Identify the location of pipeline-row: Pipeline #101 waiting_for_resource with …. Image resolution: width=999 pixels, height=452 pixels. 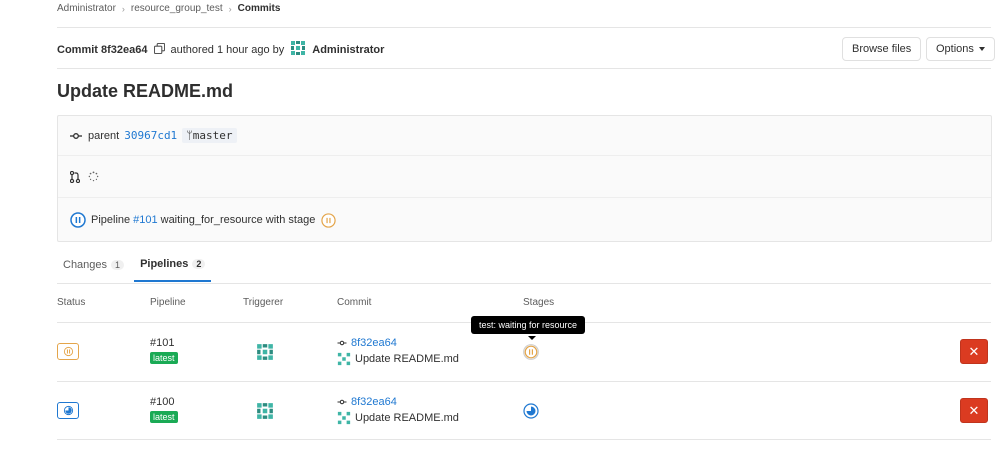
(524, 220).